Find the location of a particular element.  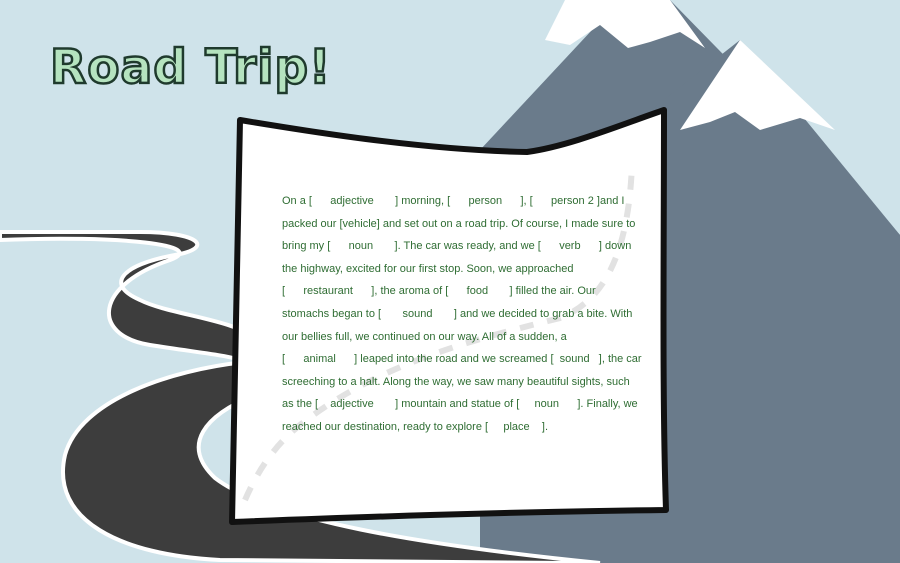

story-blank: [ restaurant ] is located at coordinates (328, 291).